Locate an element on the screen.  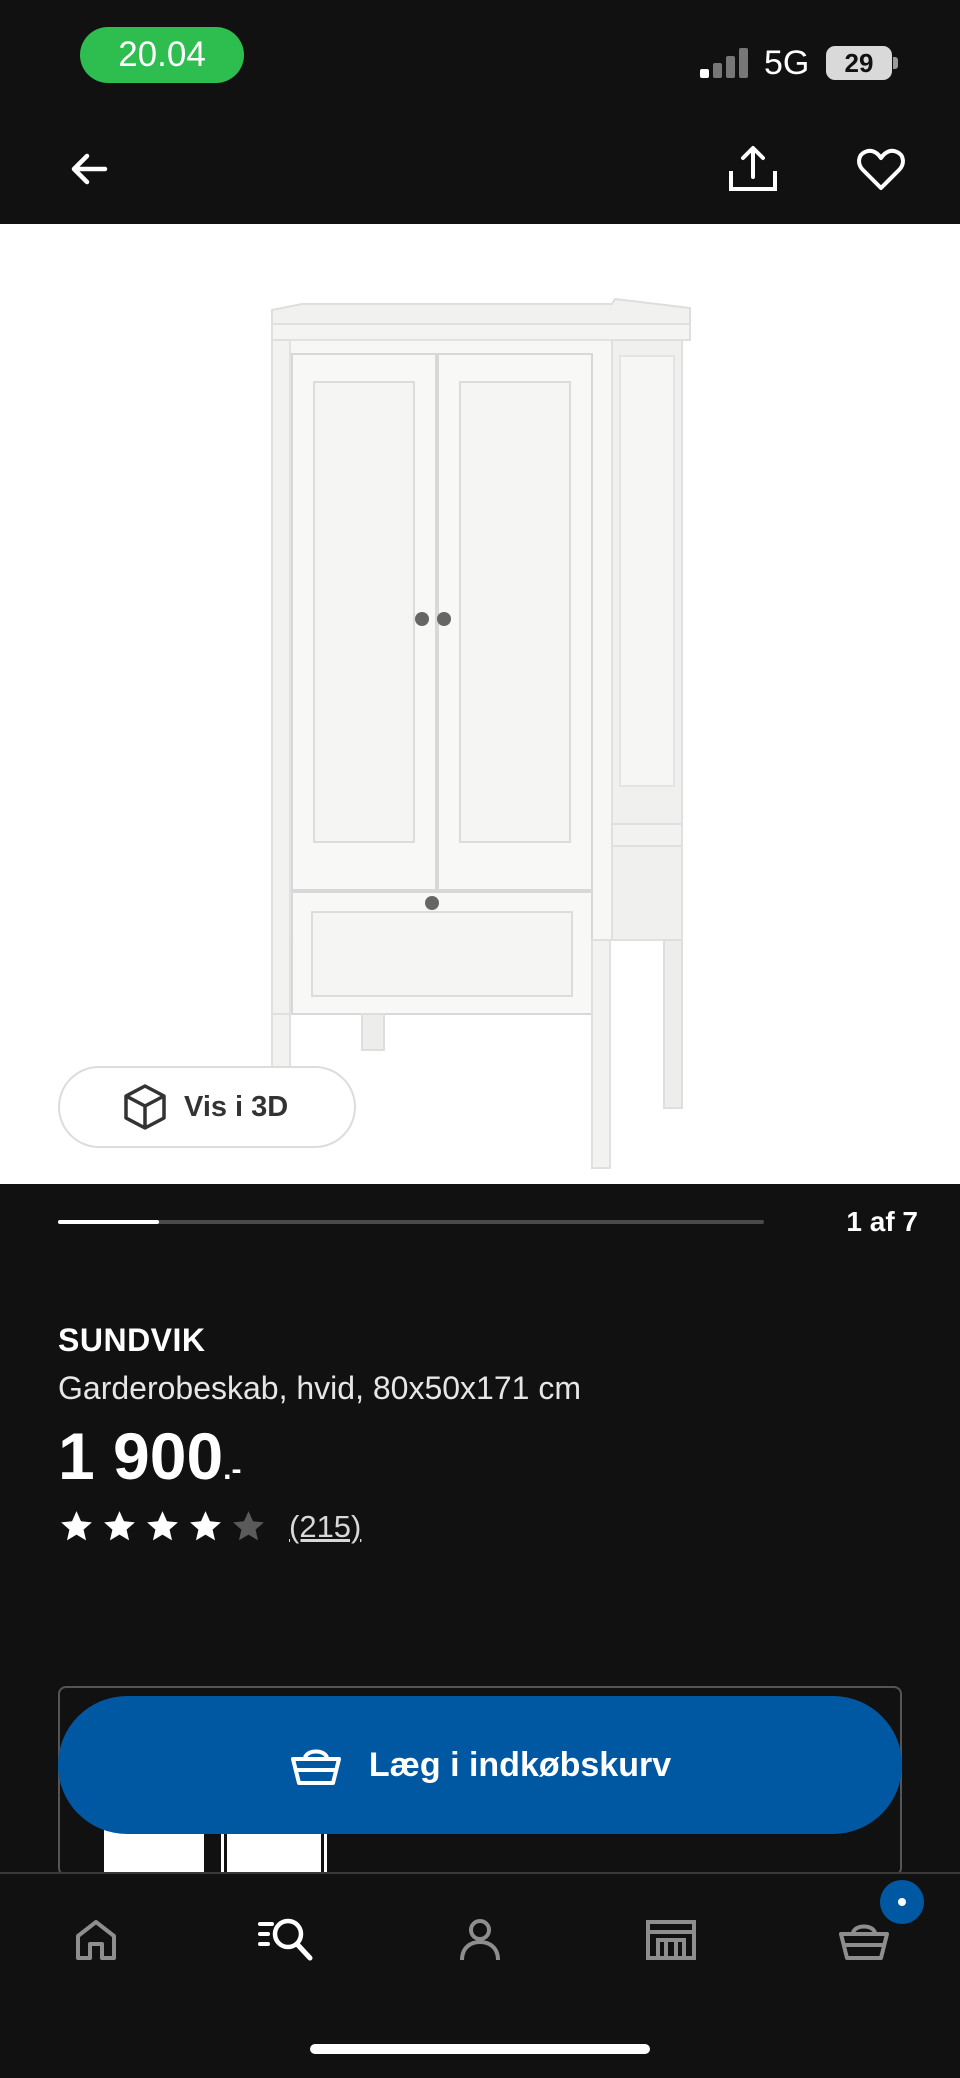
price-value: 1 900 is located at coordinates (141, 1456).